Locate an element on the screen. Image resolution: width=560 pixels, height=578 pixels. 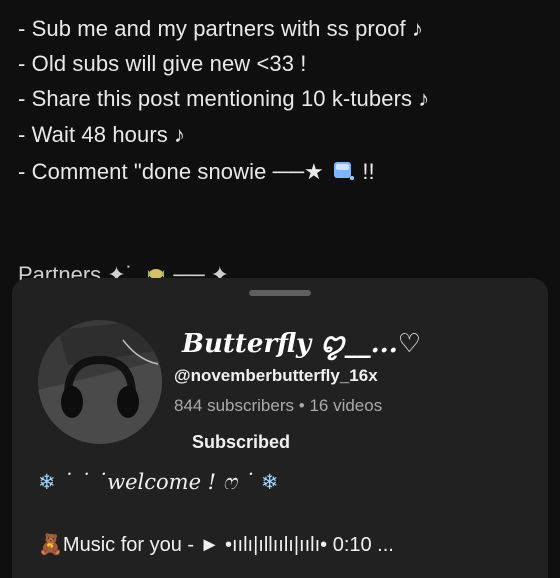
rule-line-5-end: !! is located at coordinates (368, 171).